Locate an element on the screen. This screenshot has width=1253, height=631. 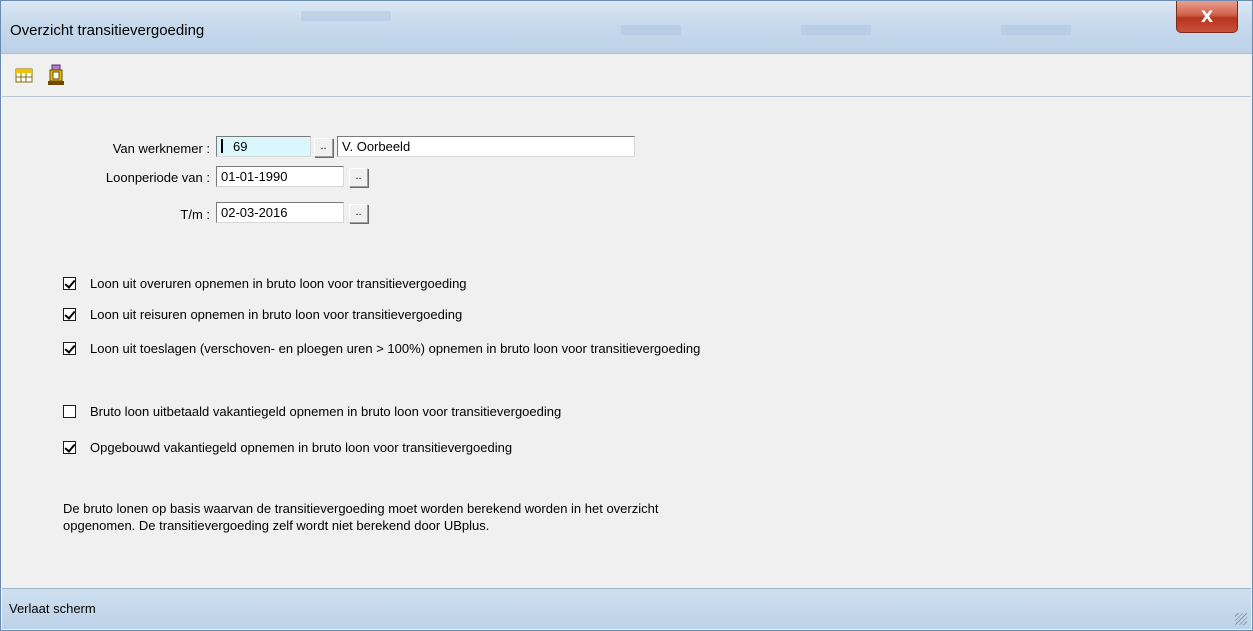
window-title: Overzicht transitievergoeding is located at coordinates (107, 30).